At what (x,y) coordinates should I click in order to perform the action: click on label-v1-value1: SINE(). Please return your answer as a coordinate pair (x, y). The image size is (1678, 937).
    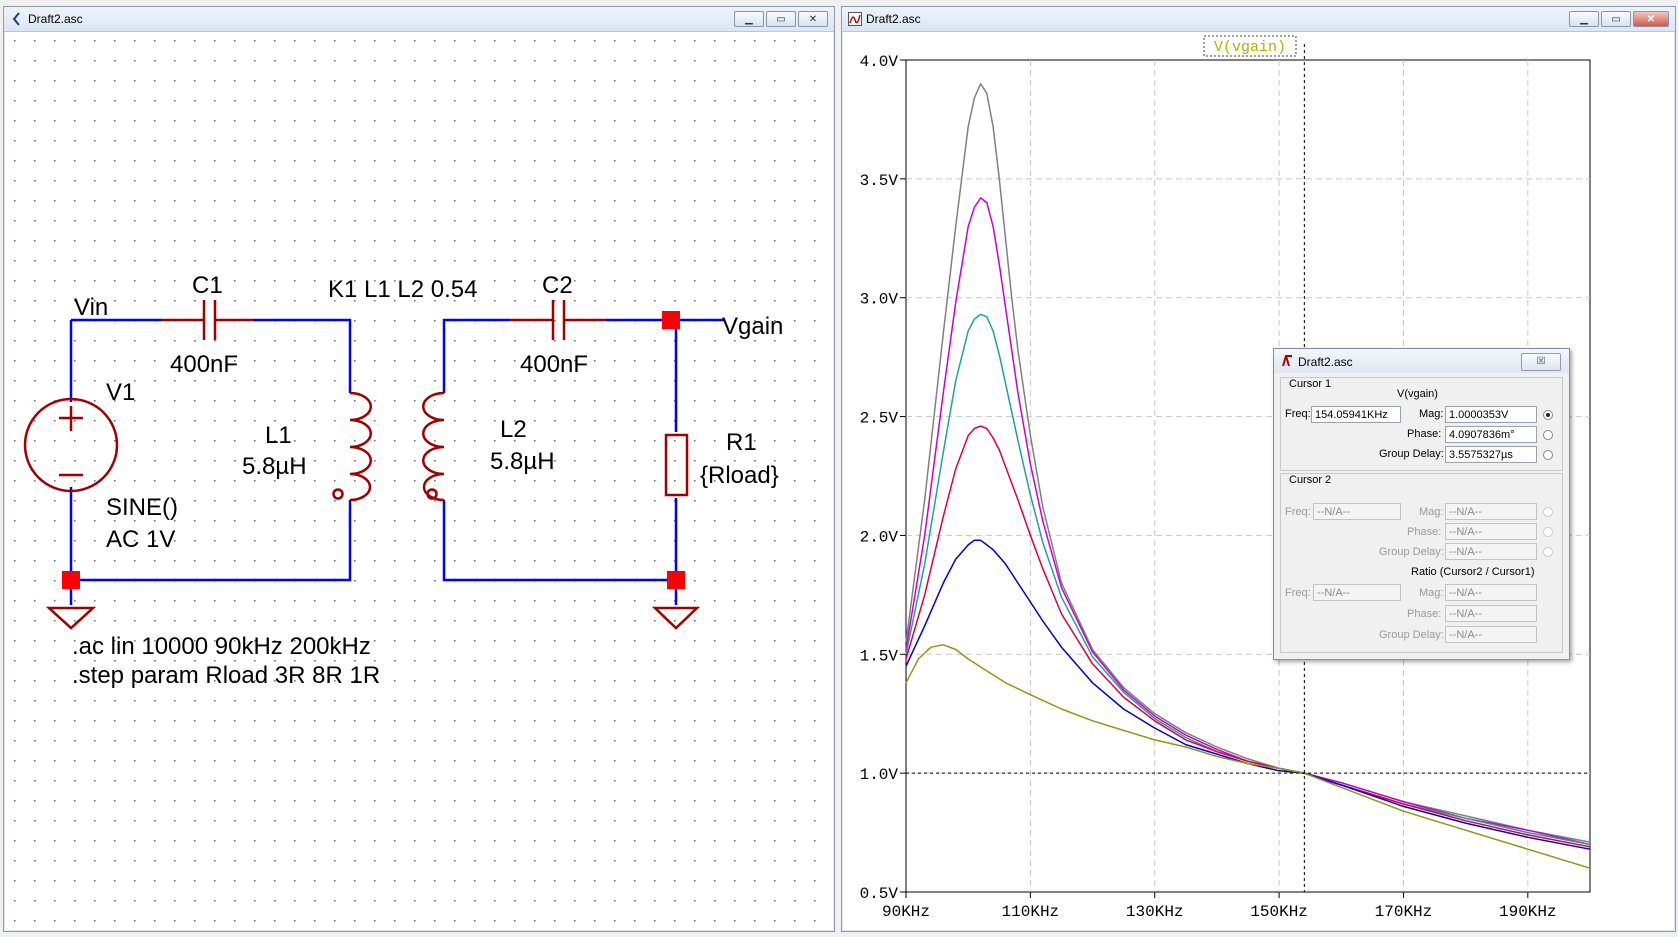
    Looking at the image, I should click on (142, 507).